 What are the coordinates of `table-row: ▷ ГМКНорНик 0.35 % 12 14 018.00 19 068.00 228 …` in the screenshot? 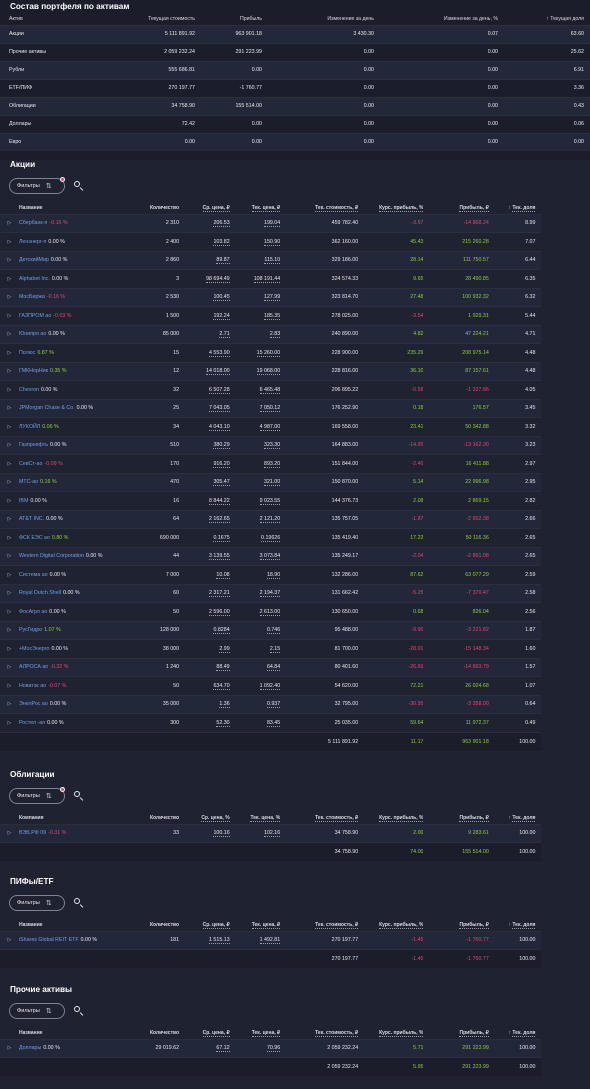 It's located at (295, 371).